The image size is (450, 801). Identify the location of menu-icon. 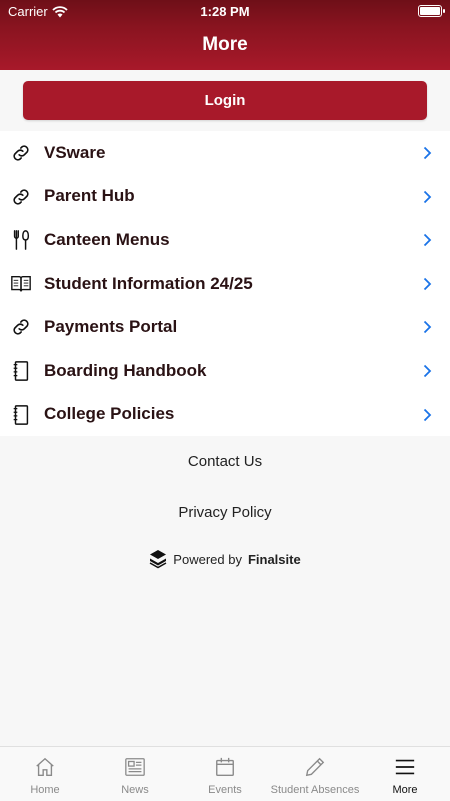
(405, 767).